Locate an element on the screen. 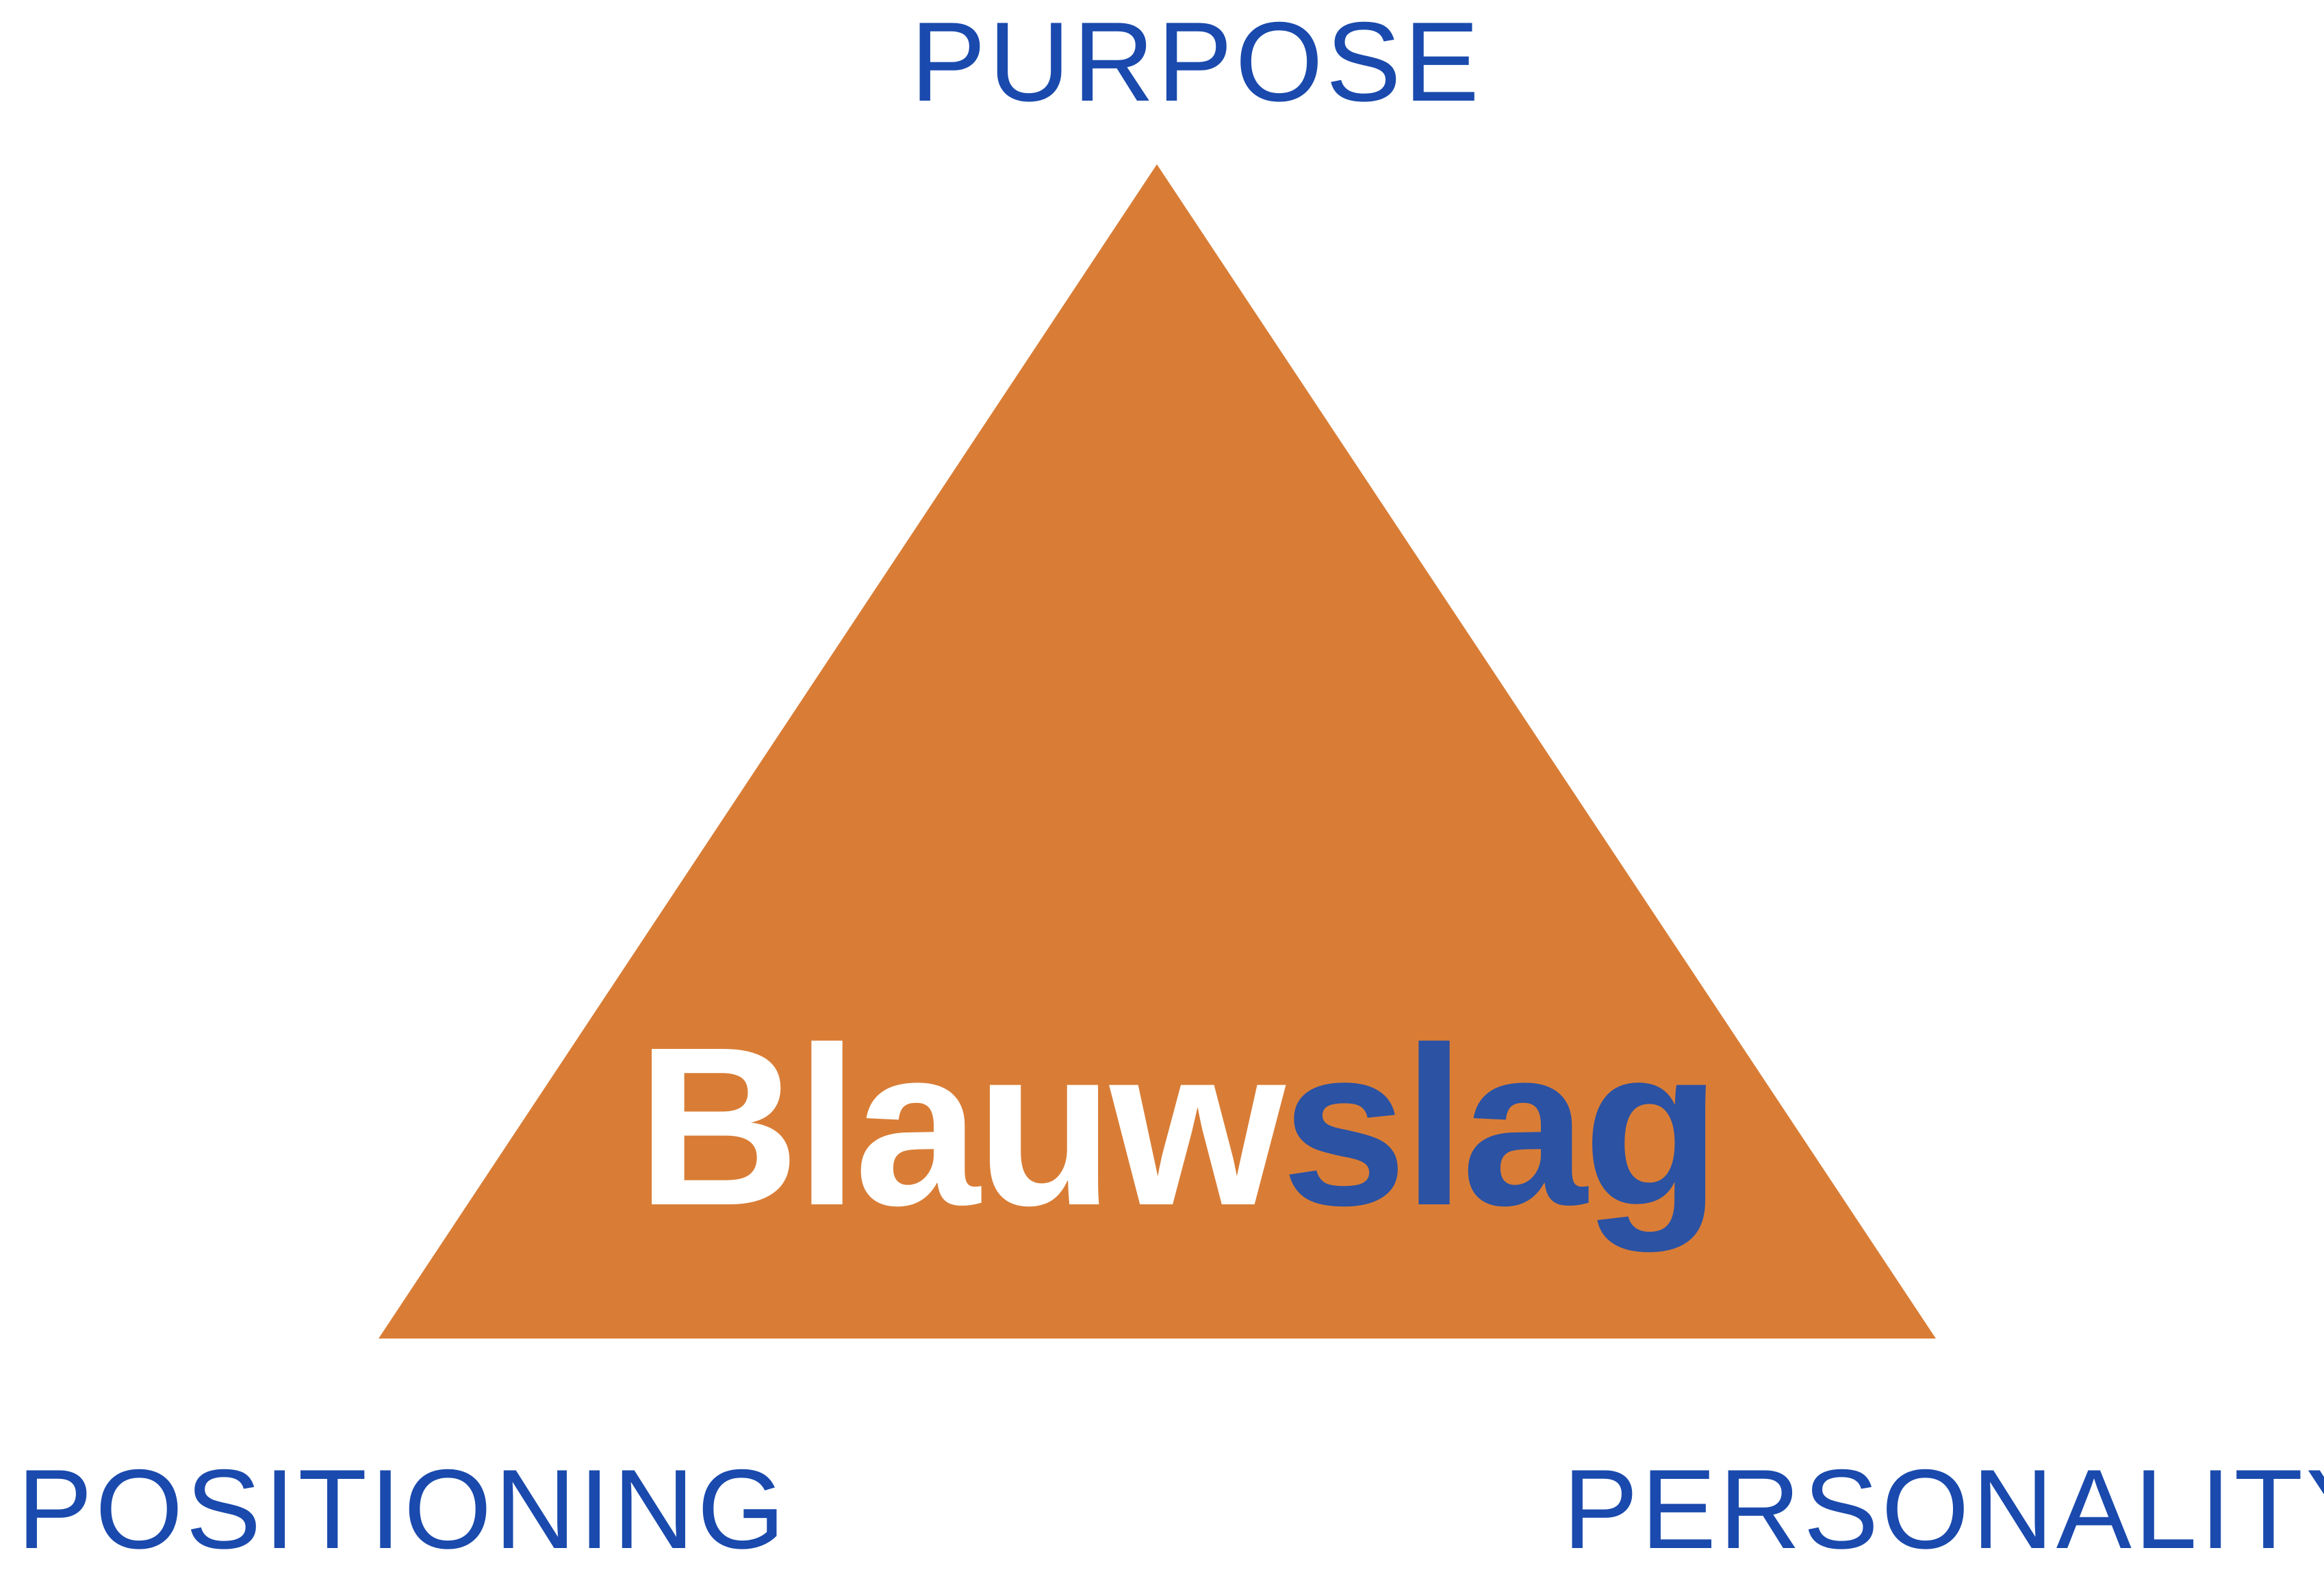 Image resolution: width=2324 pixels, height=1572 pixels. center-wordmark: Blauwslag is located at coordinates (1179, 1126).